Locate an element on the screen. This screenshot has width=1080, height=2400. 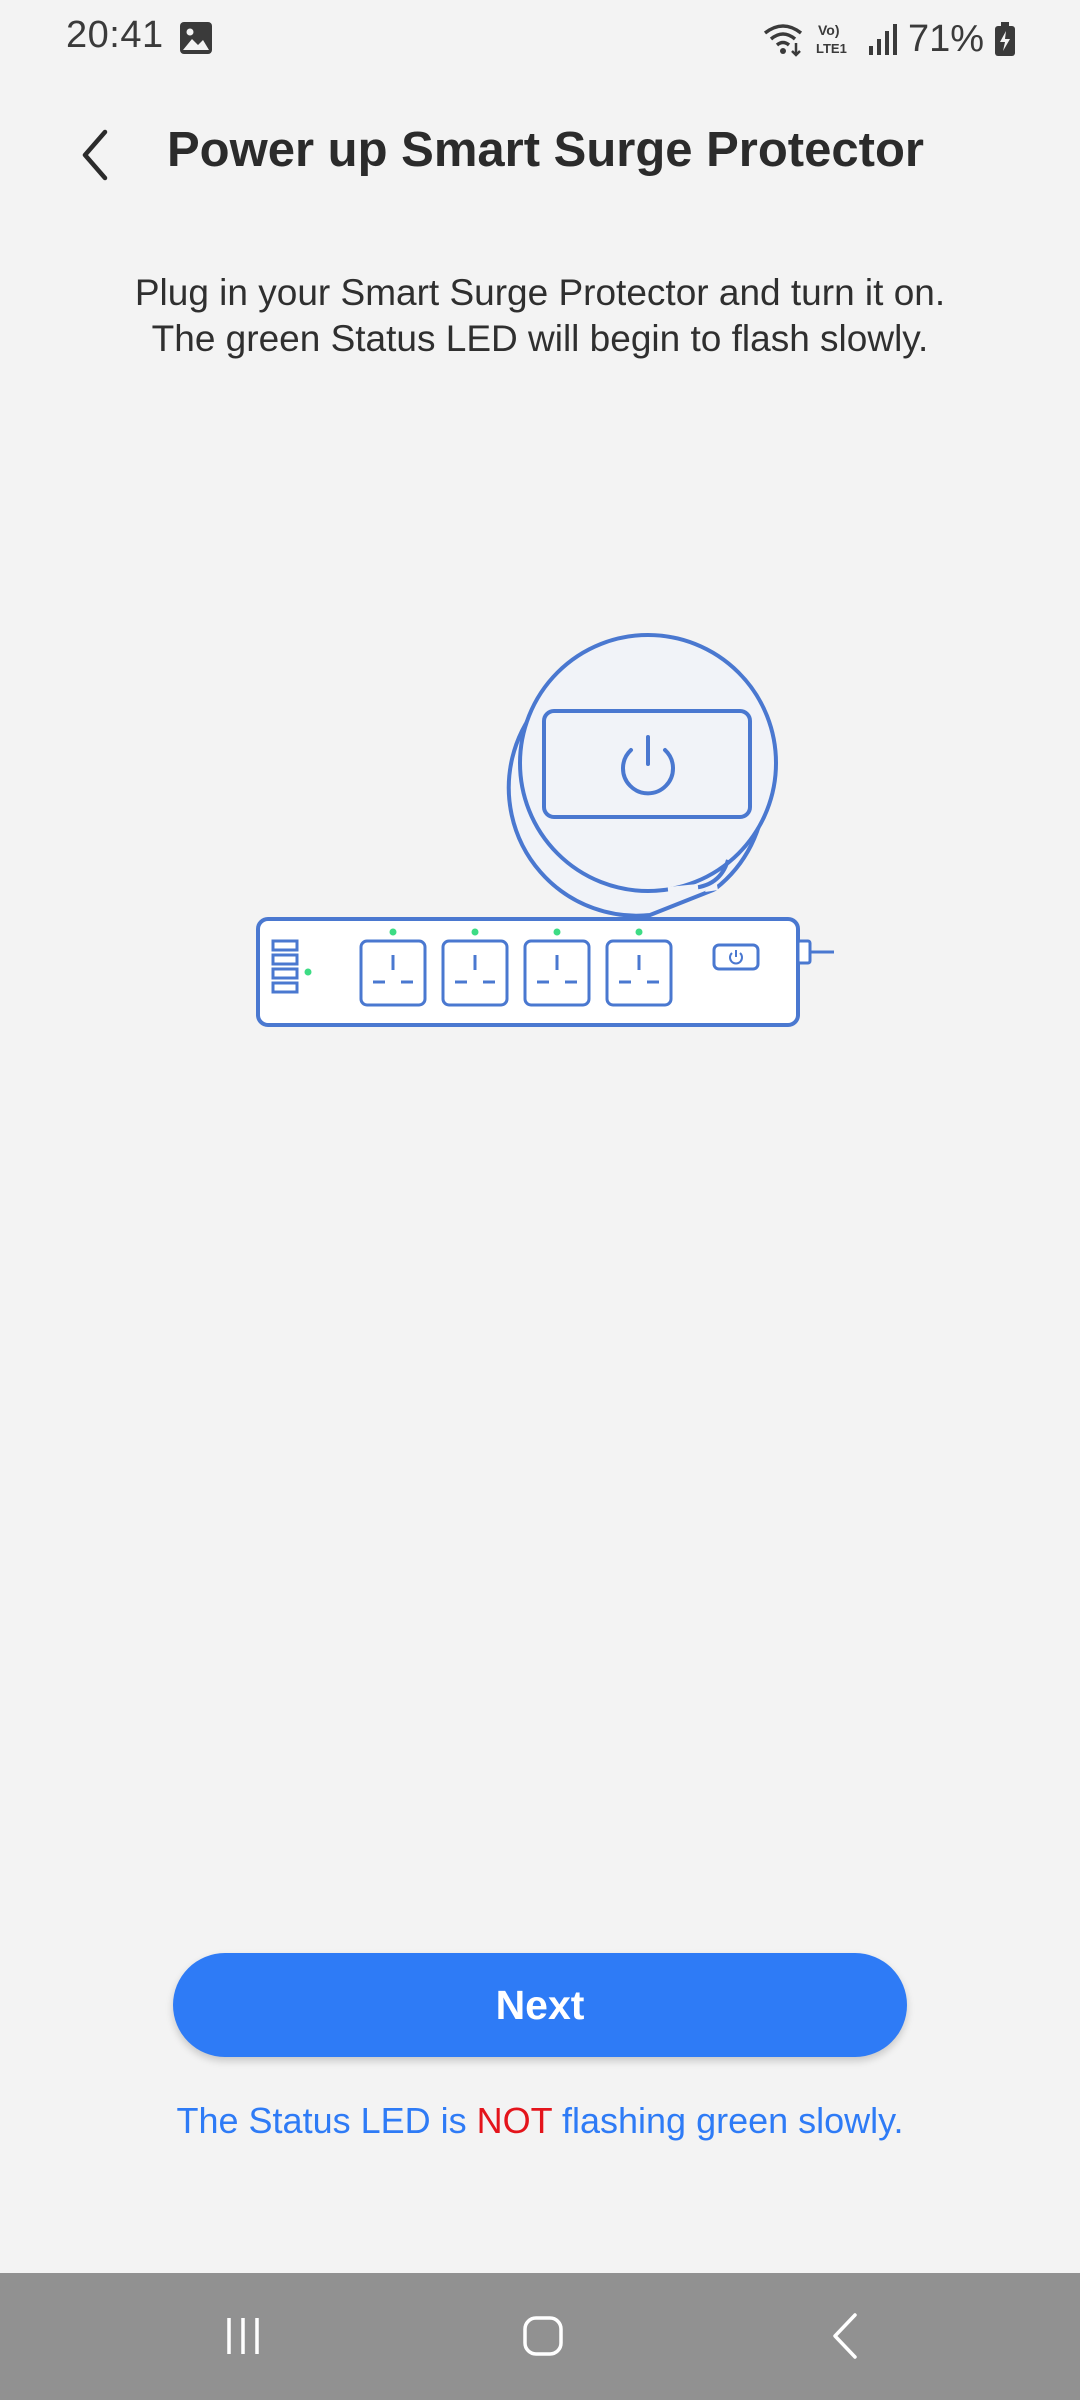
status-time: 20:41 is located at coordinates (115, 35).